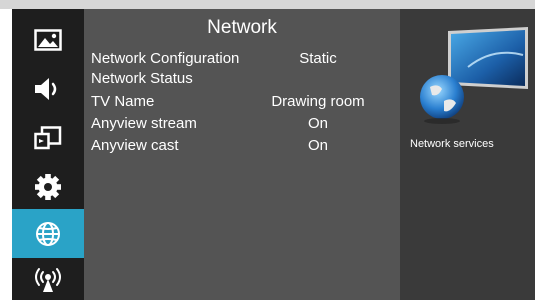  I want to click on menu-item-network-configuration: Network Configuration Static, so click(242, 59).